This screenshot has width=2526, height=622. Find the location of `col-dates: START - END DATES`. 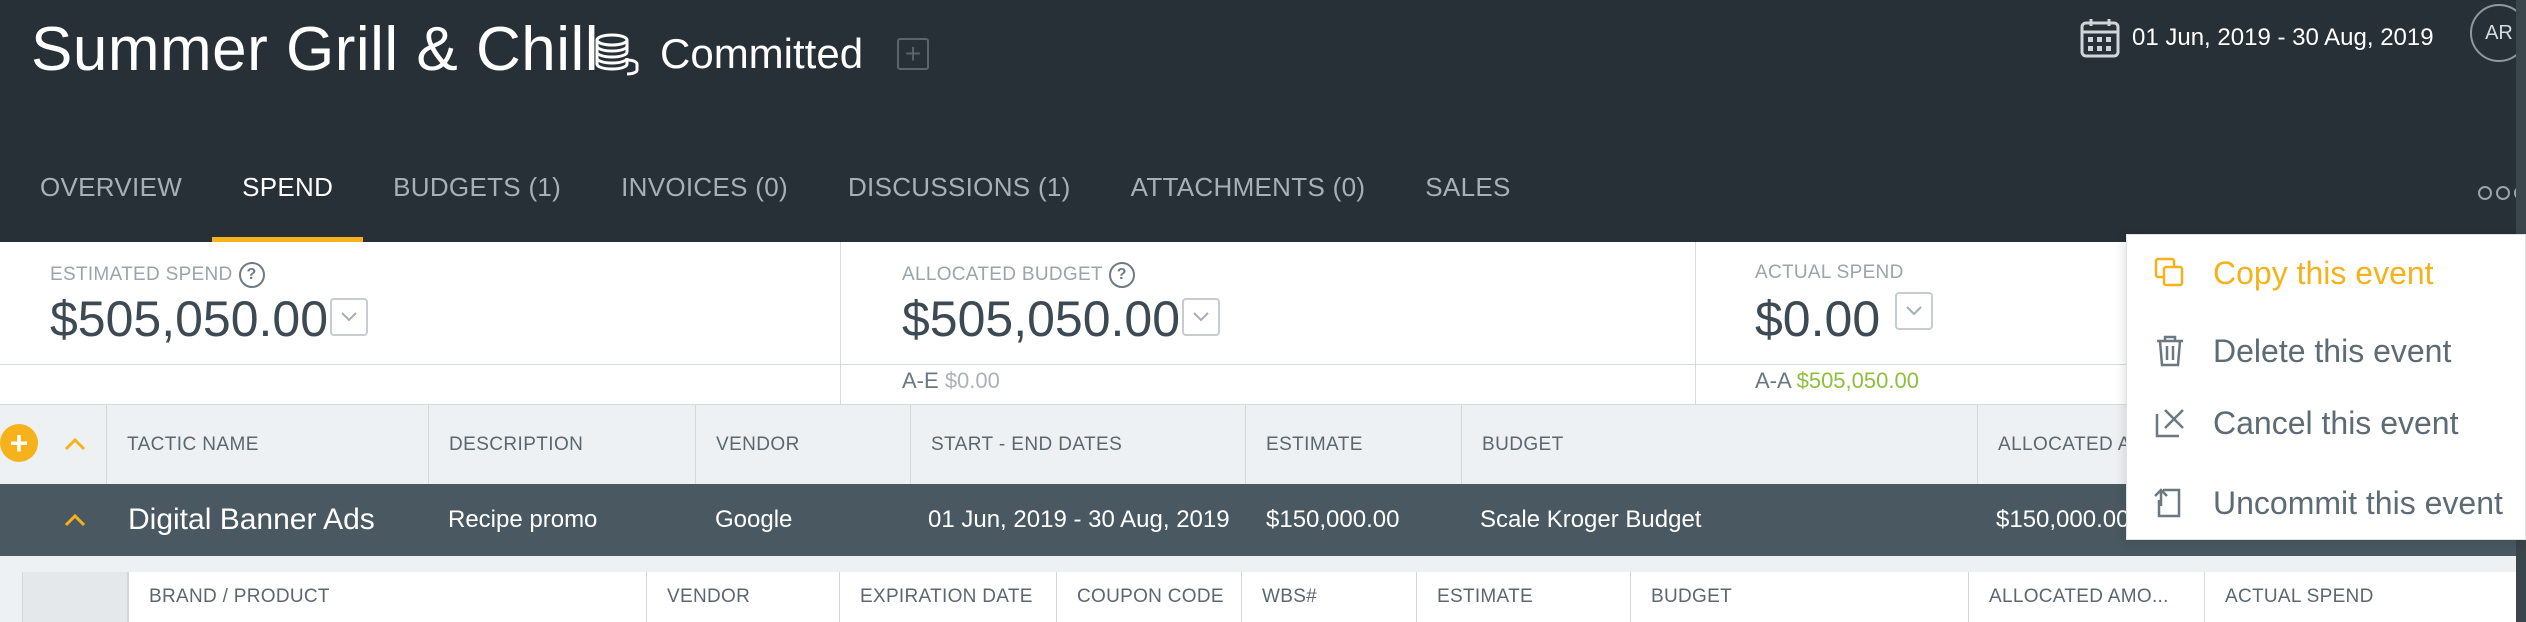

col-dates: START - END DATES is located at coordinates (1077, 445).